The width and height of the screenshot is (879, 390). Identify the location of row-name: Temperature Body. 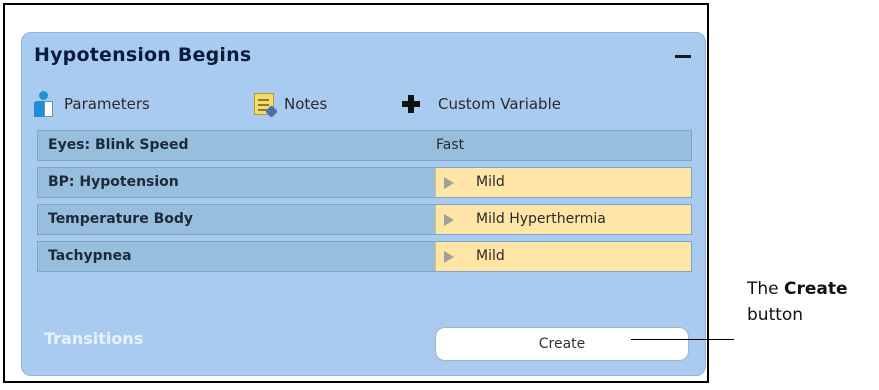
(121, 219).